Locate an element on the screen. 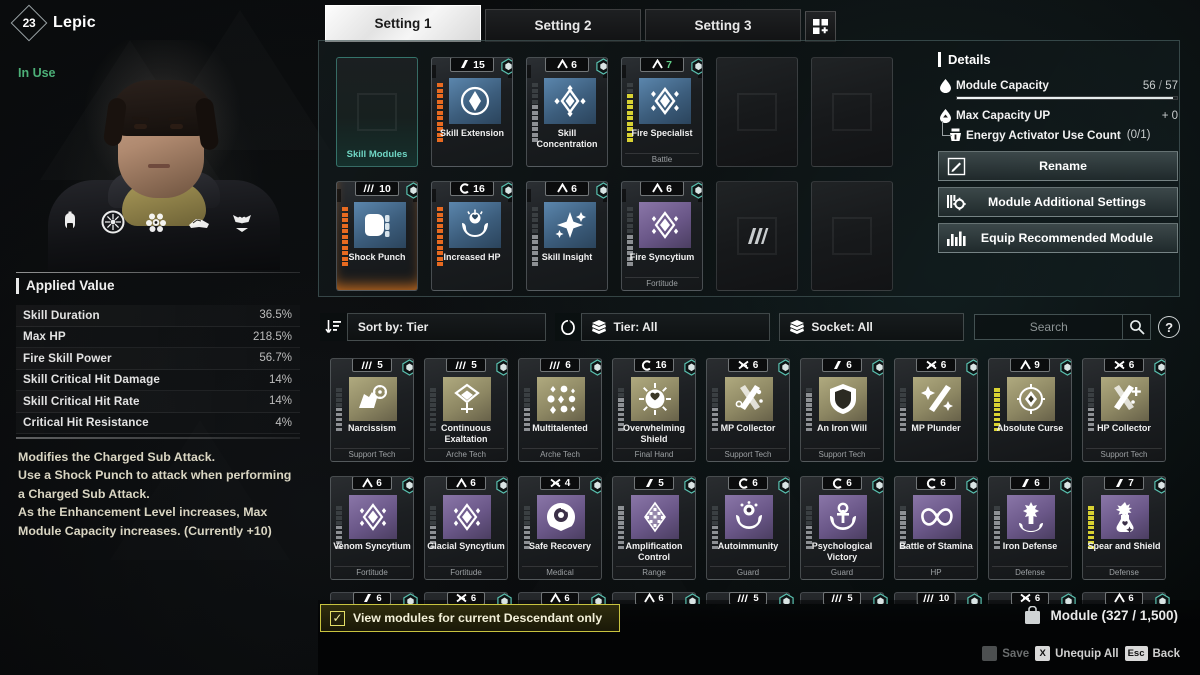 The width and height of the screenshot is (1200, 675). cells-icon is located at coordinates (156, 222).